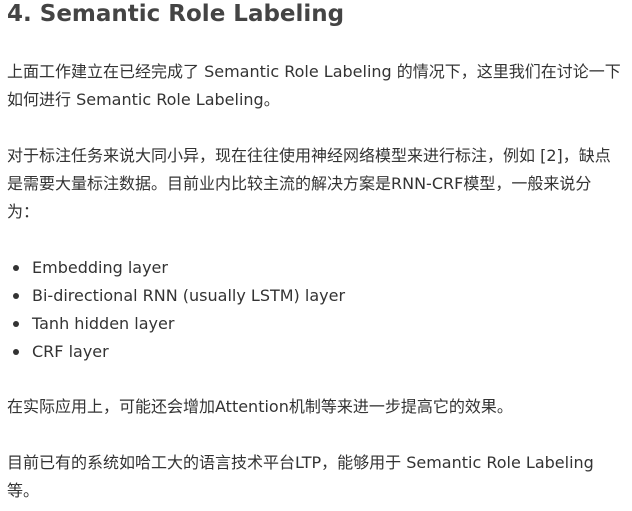  I want to click on list-item: Embedding layer, so click(176, 268).